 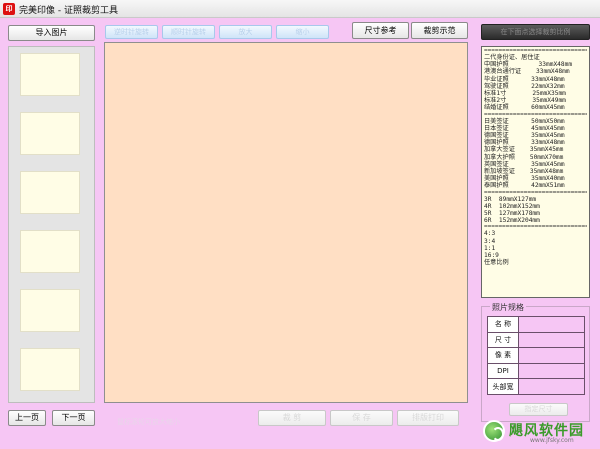 What do you see at coordinates (535, 233) in the screenshot?
I see `size-list-item: 4:3` at bounding box center [535, 233].